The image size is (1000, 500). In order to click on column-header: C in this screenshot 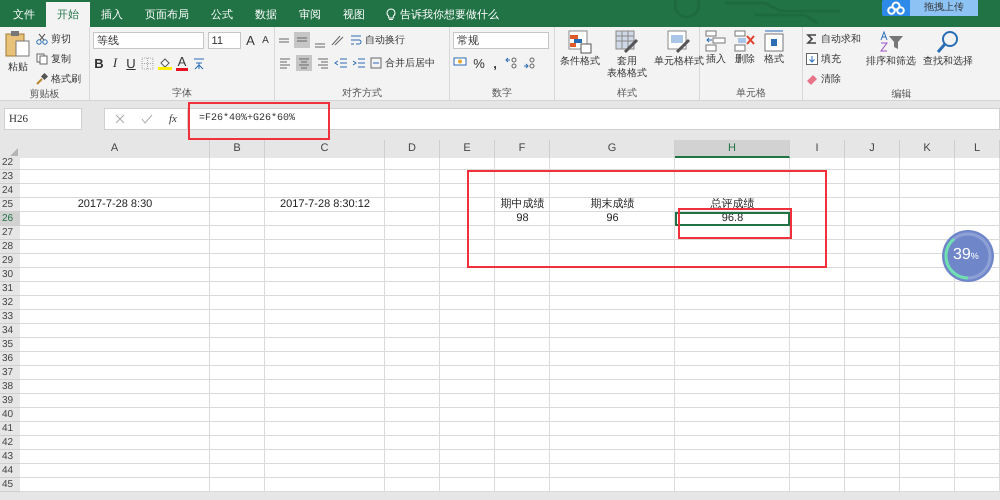, I will do `click(325, 149)`.